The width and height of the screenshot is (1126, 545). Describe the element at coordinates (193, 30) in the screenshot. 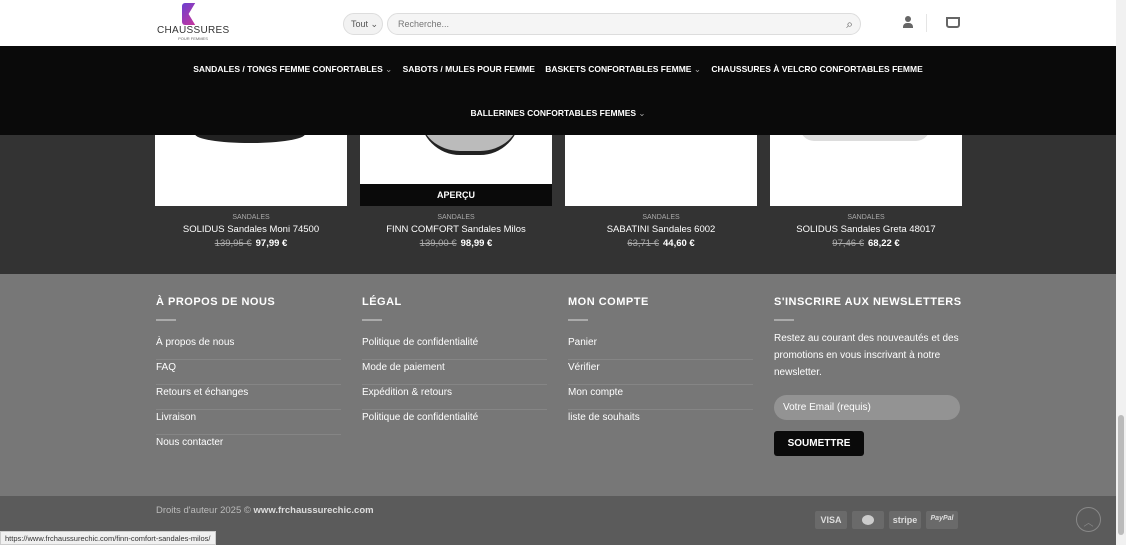

I see `logo-text: CHAUSSURES` at that location.